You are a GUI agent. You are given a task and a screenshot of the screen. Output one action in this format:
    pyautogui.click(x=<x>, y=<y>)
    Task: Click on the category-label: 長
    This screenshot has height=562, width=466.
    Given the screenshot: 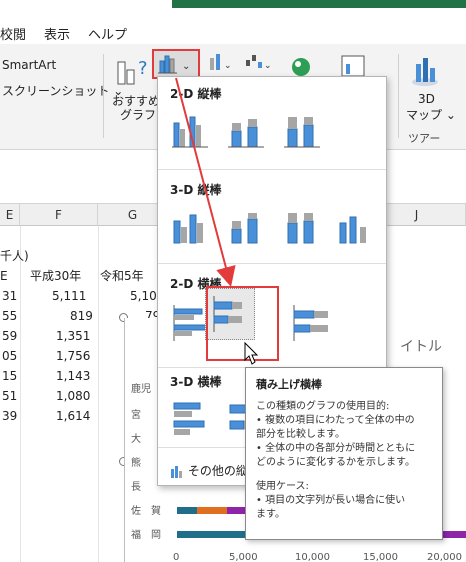 What is the action you would take?
    pyautogui.click(x=136, y=487)
    